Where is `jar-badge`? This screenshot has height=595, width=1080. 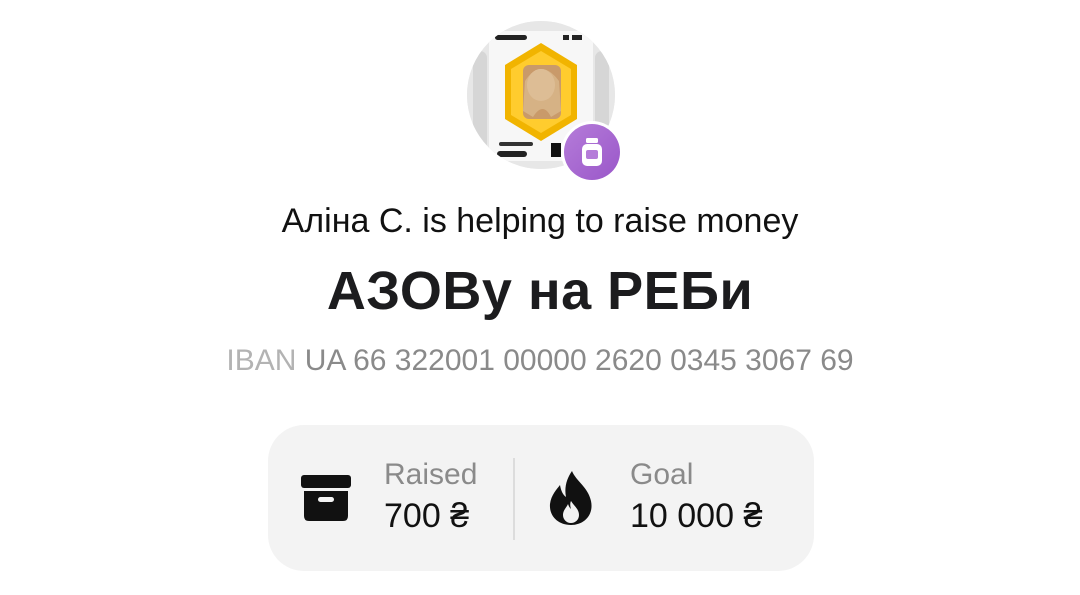 jar-badge is located at coordinates (592, 152).